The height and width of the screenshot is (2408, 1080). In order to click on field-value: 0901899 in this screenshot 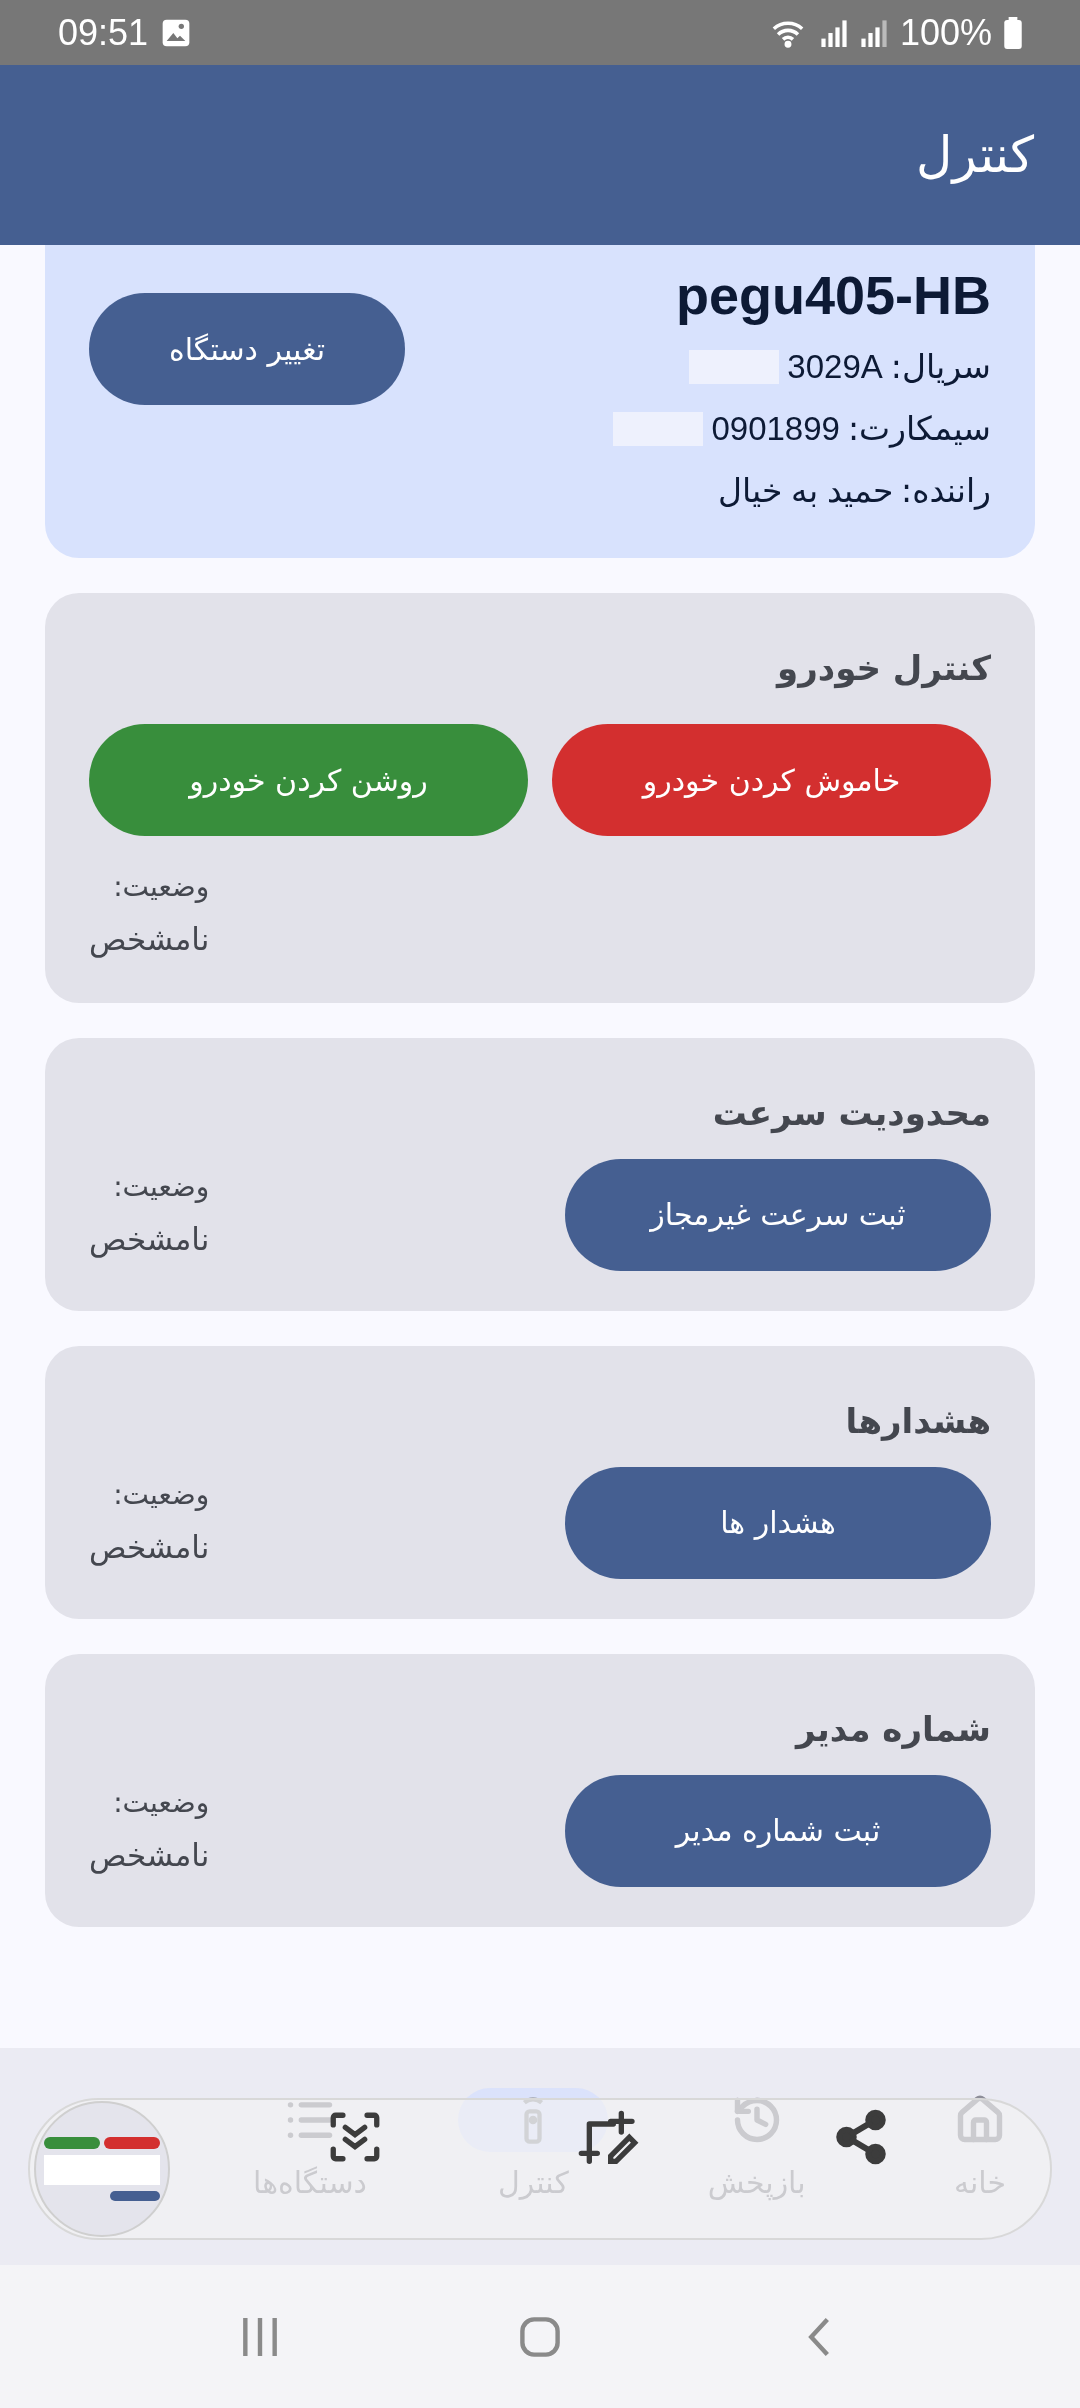, I will do `click(775, 429)`.